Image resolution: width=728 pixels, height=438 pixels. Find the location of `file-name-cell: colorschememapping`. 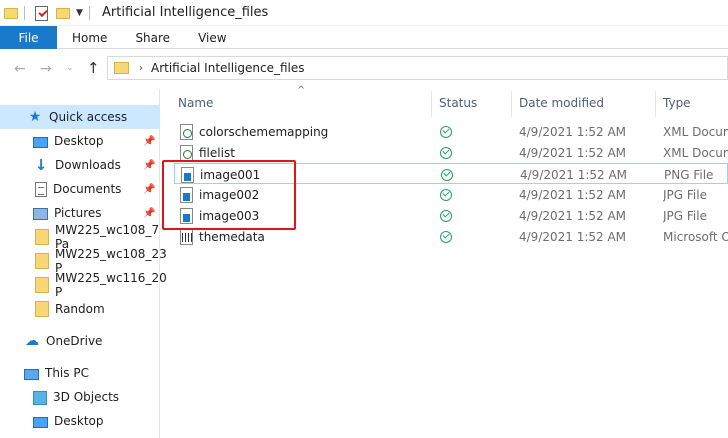

file-name-cell: colorschememapping is located at coordinates (305, 131).